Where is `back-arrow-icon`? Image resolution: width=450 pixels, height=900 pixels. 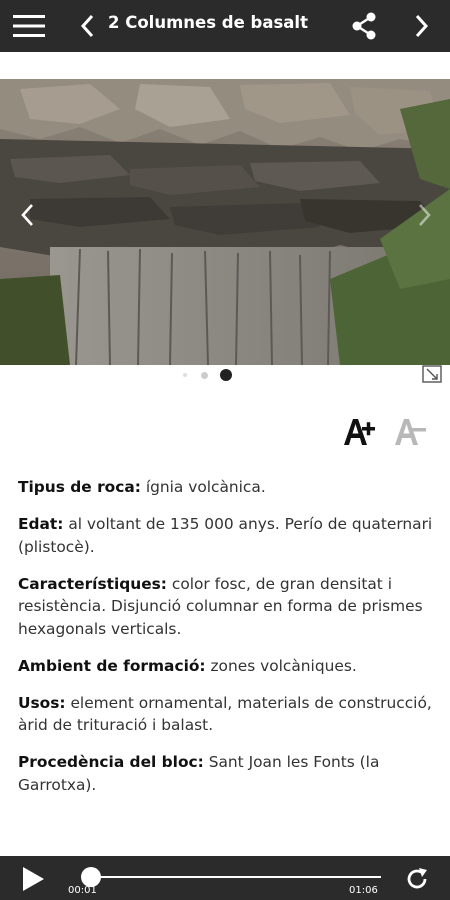
back-arrow-icon is located at coordinates (87, 26).